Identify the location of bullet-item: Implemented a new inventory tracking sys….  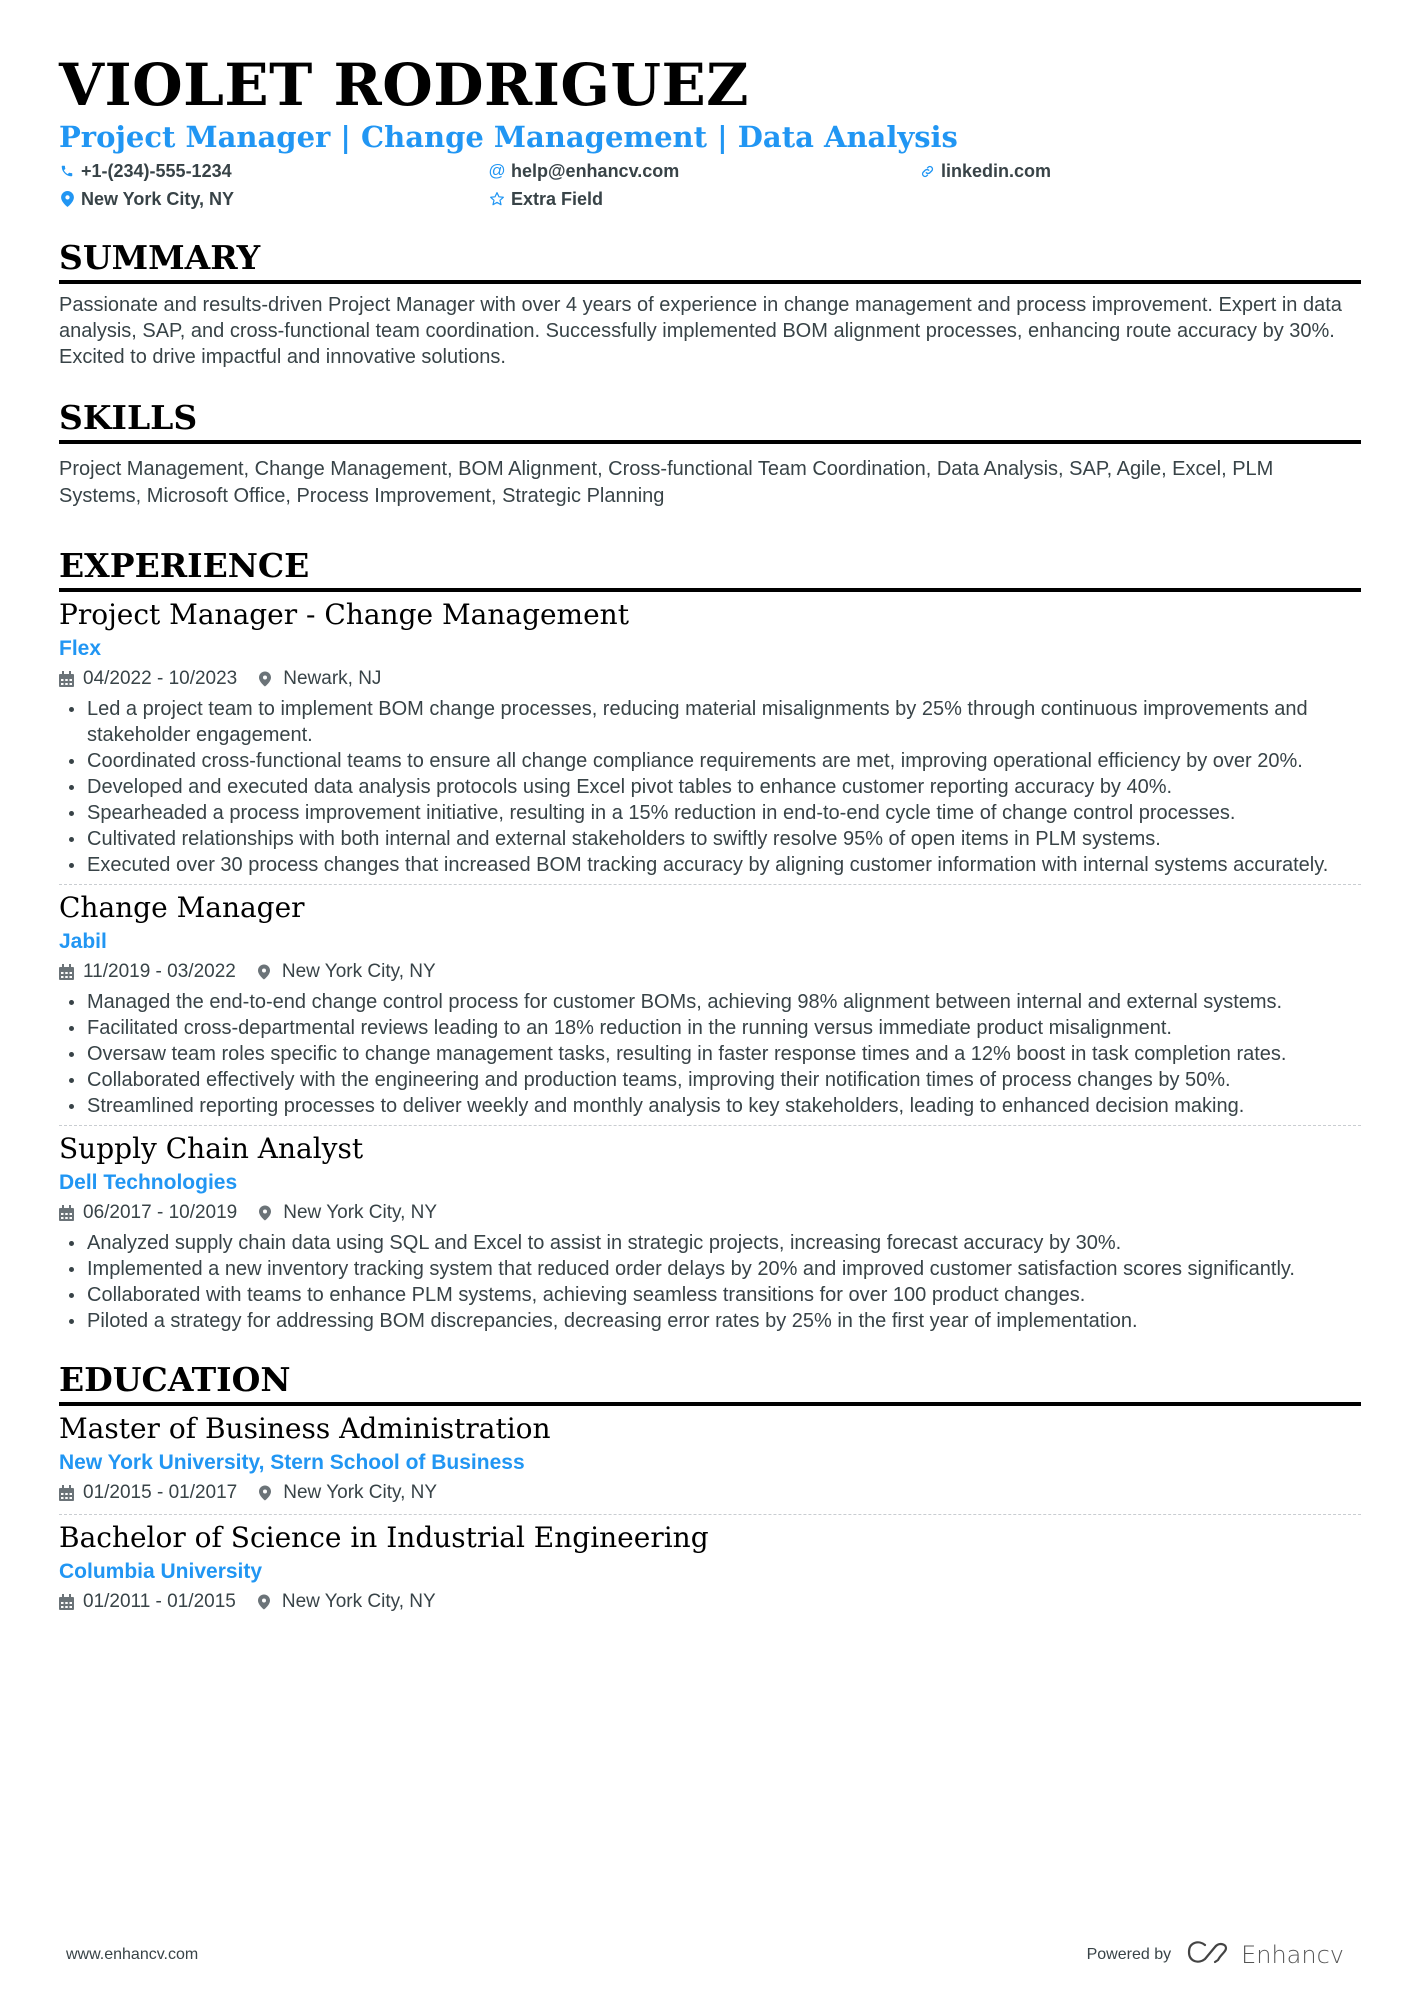
(710, 1269).